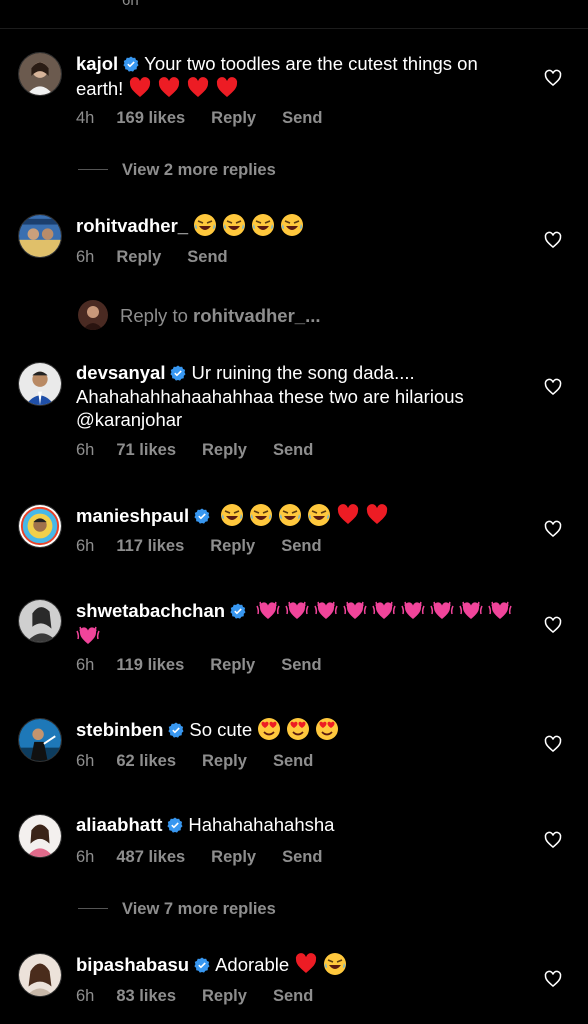 This screenshot has height=1024, width=588. What do you see at coordinates (120, 372) in the screenshot?
I see `username: devsanyal` at bounding box center [120, 372].